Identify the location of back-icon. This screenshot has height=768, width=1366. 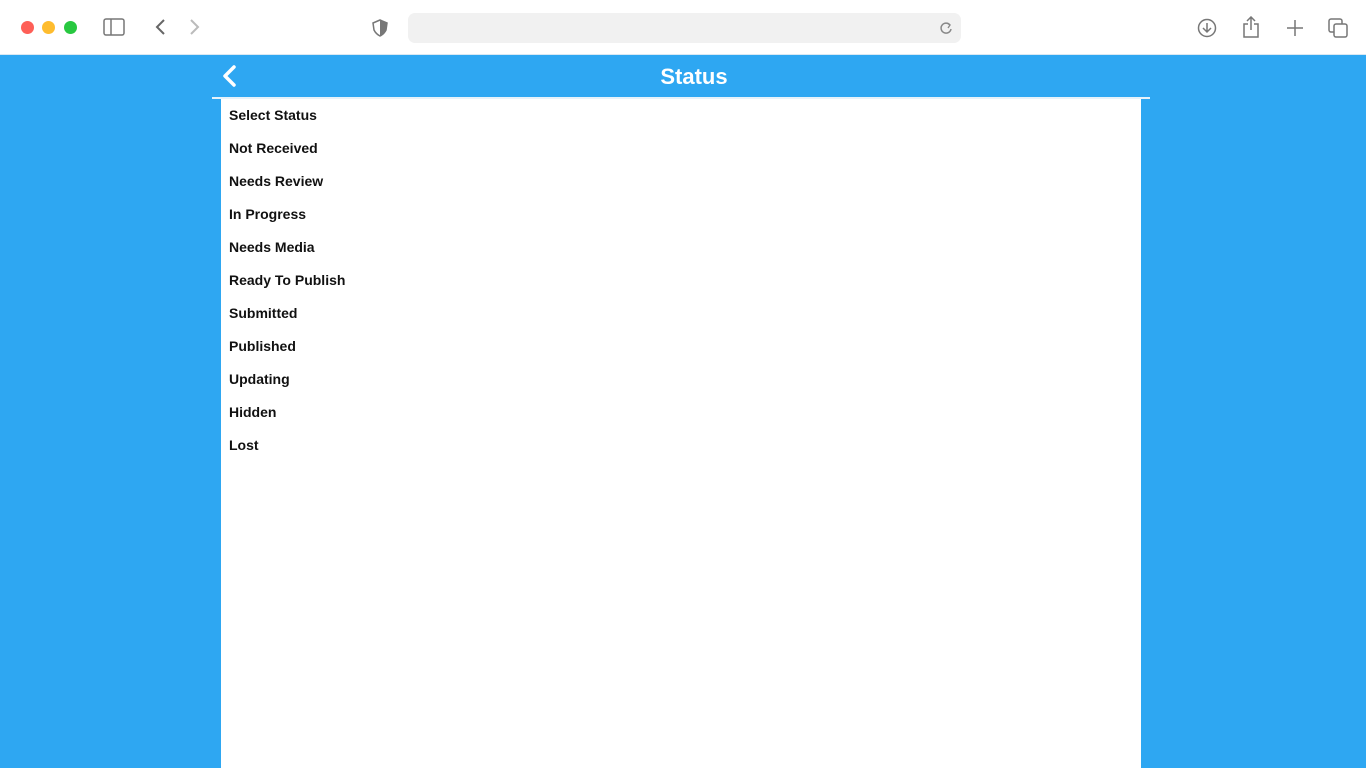
(160, 27).